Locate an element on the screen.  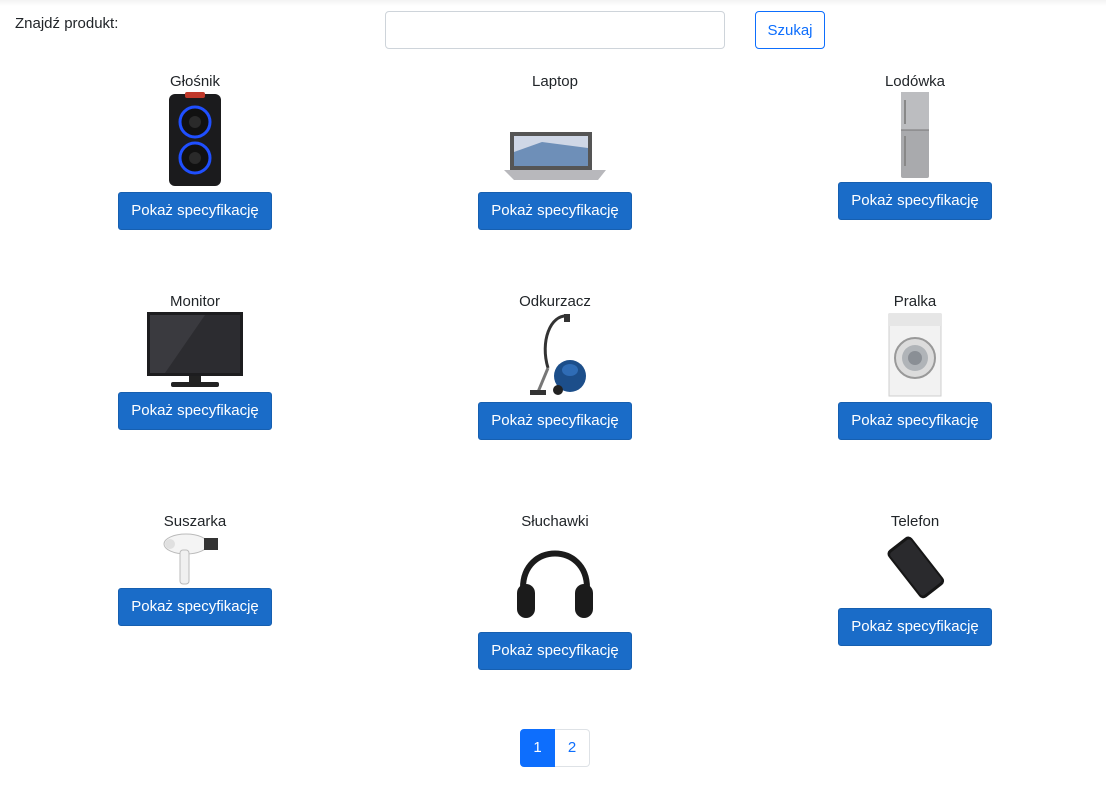
product-name: Laptop is located at coordinates (555, 81).